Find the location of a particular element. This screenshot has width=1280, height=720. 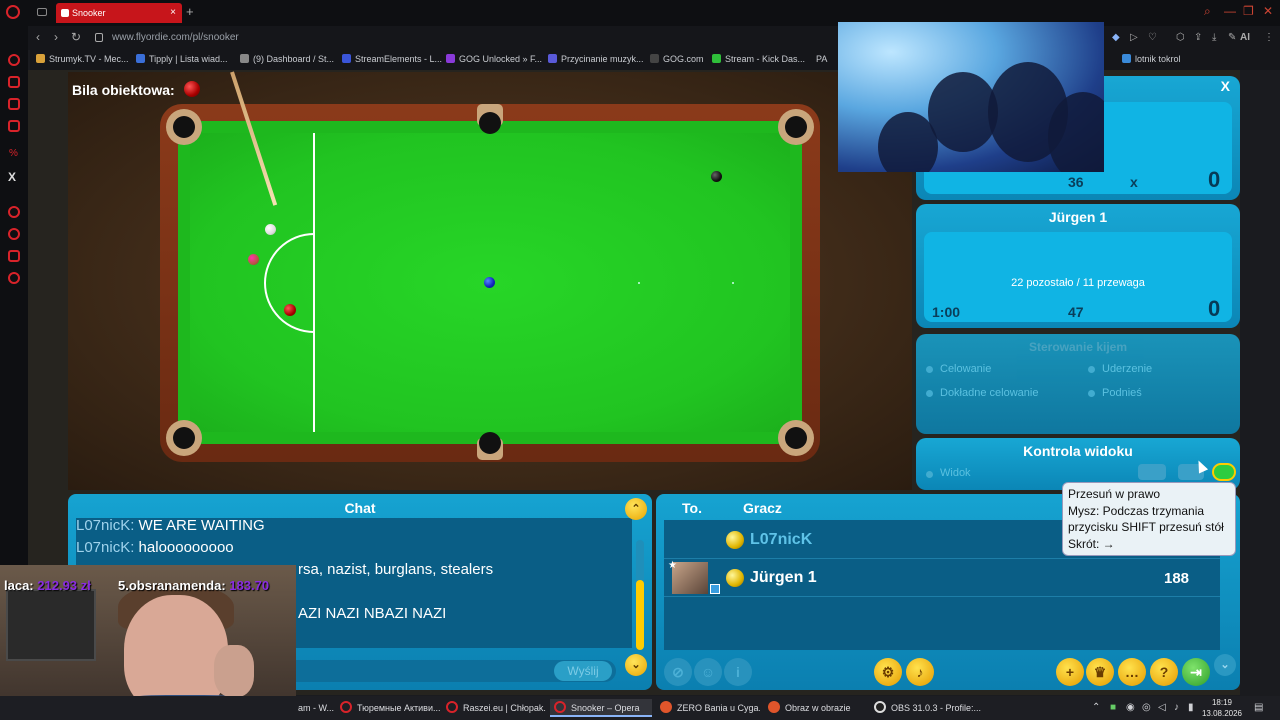

new-tab-button: + is located at coordinates (190, 11).